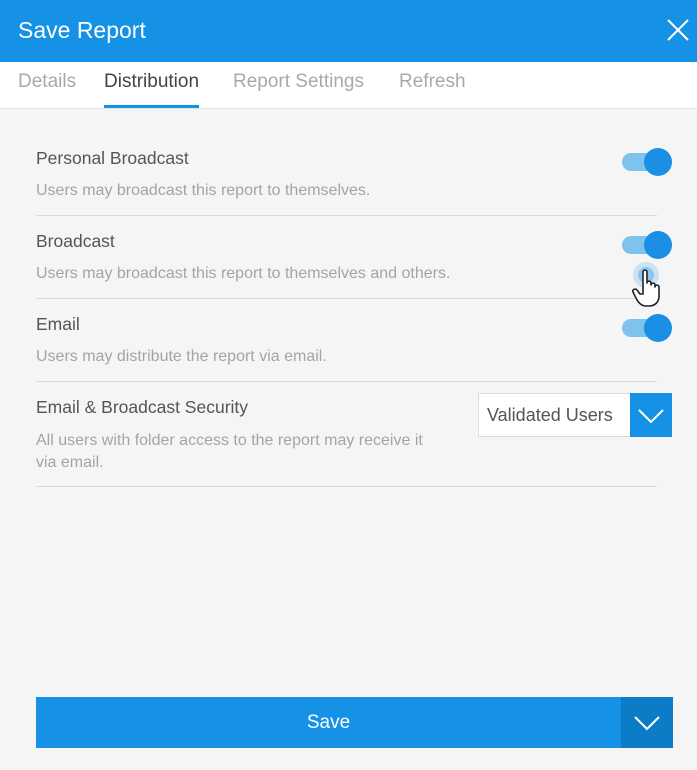 The width and height of the screenshot is (697, 770). I want to click on save-bar: Save, so click(354, 722).